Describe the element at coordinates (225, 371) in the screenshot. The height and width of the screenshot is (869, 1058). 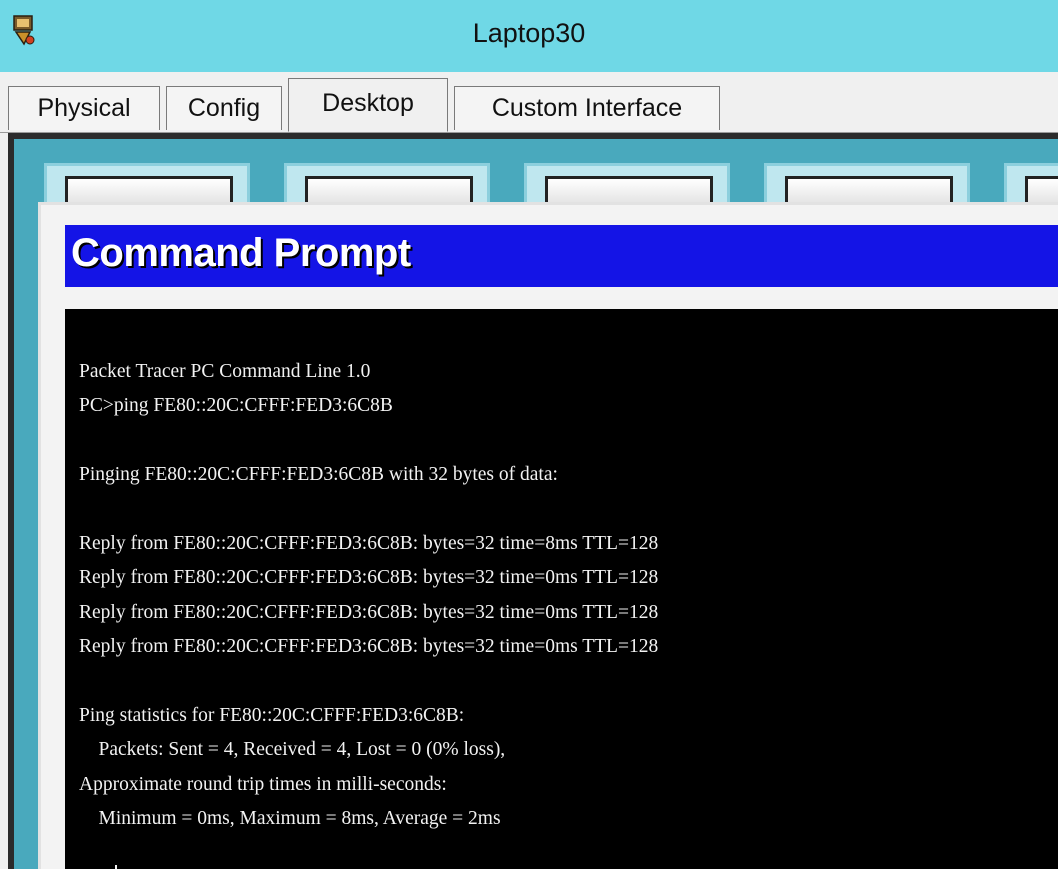
I see `terminal-line: Packet Tracer PC Command Line 1.0` at that location.